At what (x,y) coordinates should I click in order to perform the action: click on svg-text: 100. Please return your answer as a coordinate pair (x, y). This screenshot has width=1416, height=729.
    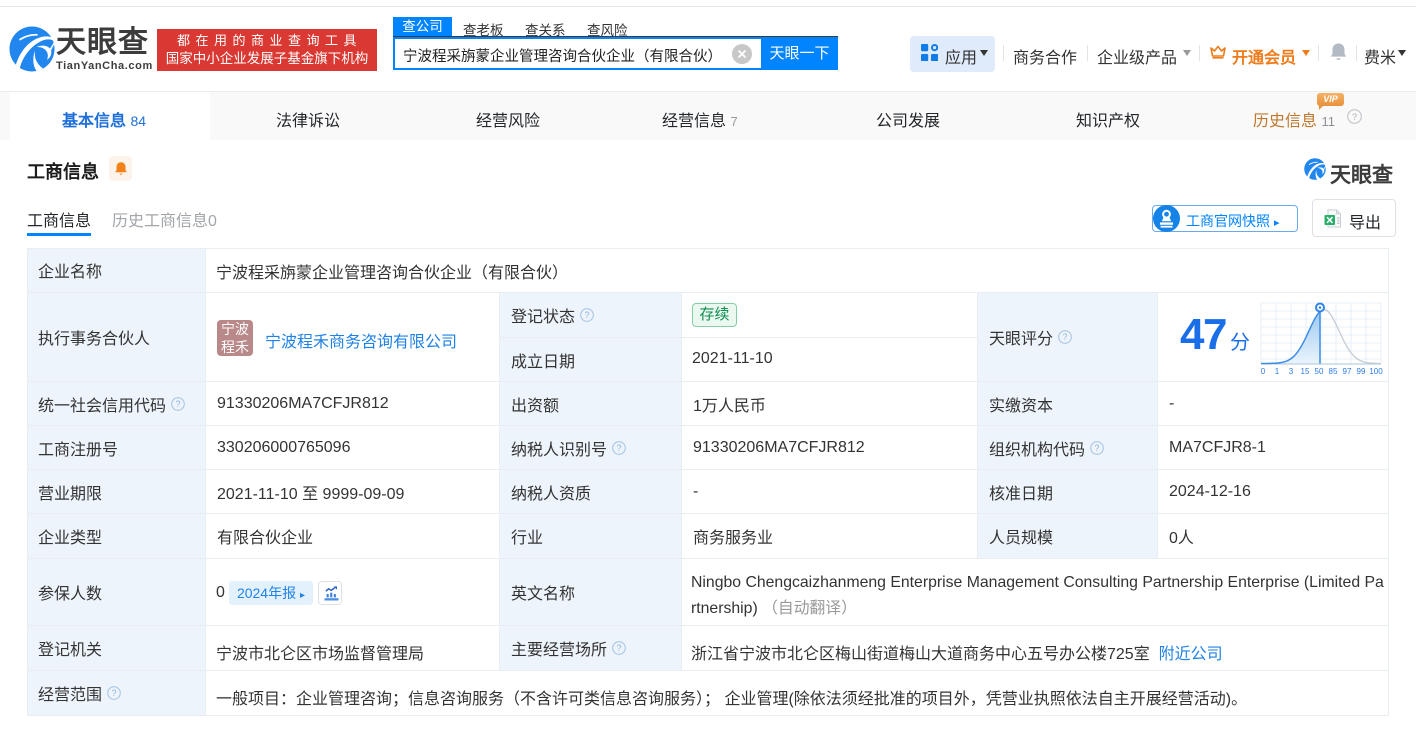
    Looking at the image, I should click on (1376, 371).